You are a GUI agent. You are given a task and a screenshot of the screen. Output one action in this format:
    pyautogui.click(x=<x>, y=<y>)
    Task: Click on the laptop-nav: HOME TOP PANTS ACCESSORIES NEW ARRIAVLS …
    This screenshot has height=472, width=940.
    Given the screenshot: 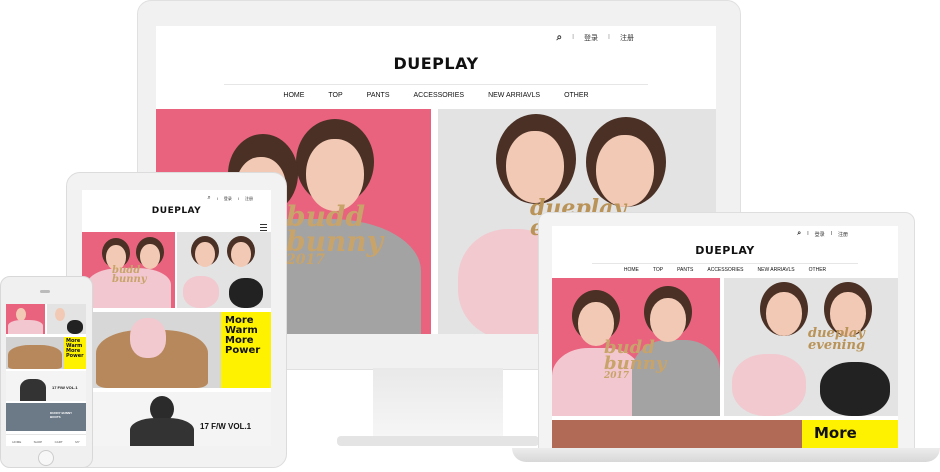 What is the action you would take?
    pyautogui.click(x=725, y=270)
    